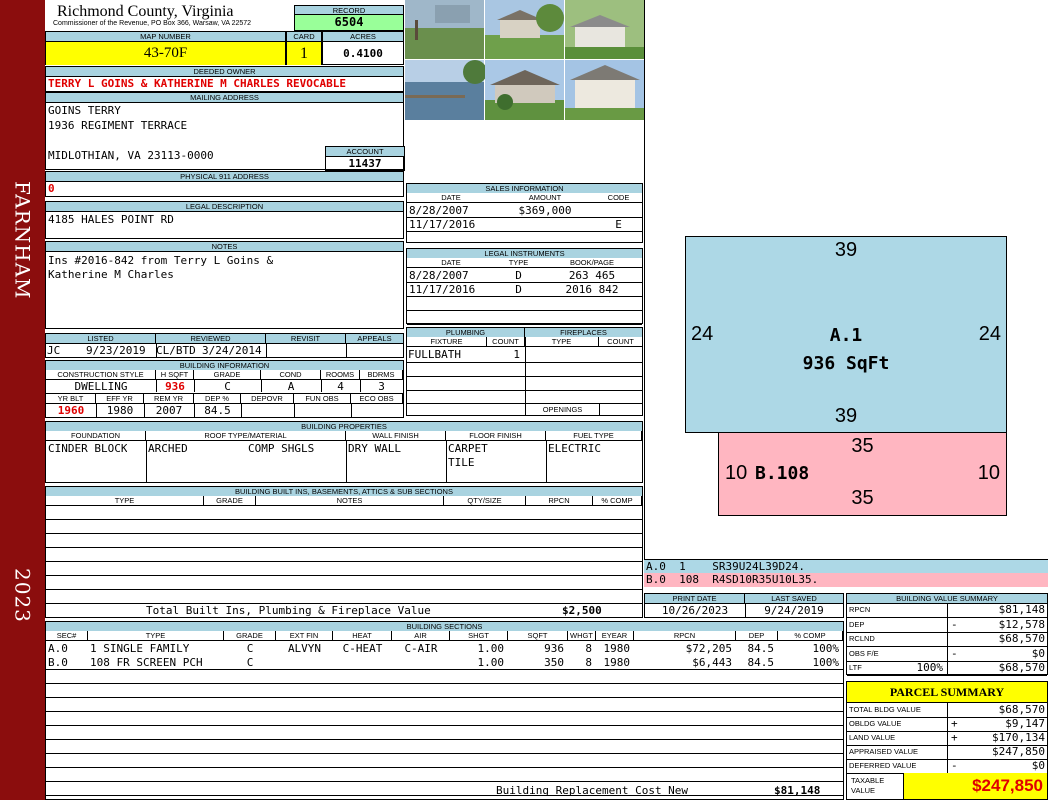  I want to click on photo-grid, so click(525, 60).